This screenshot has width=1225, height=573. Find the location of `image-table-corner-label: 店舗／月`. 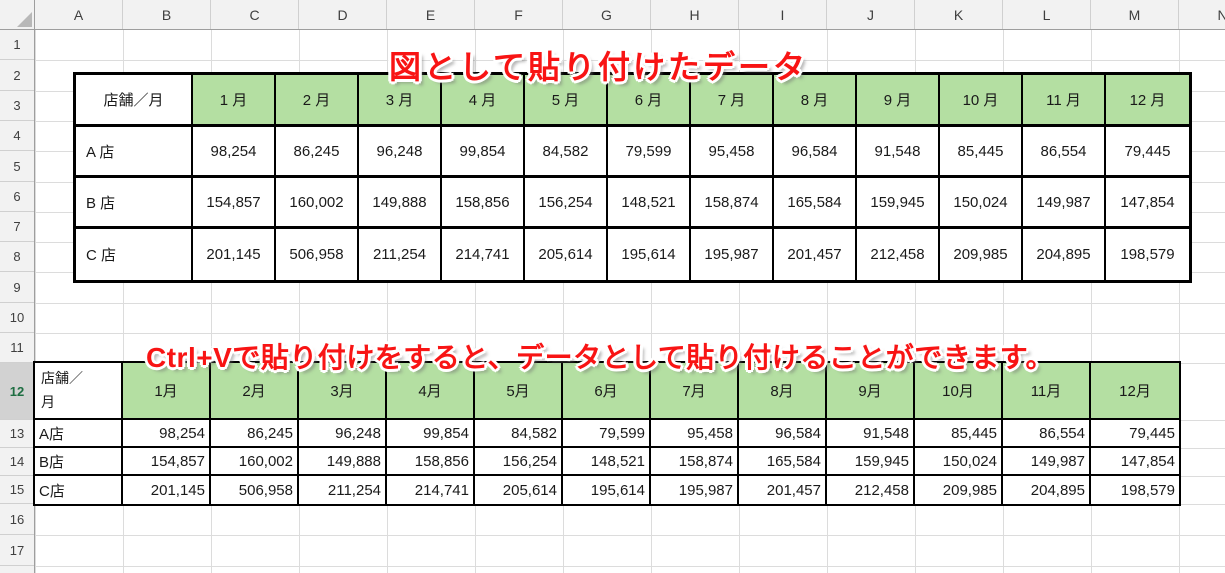

image-table-corner-label: 店舗／月 is located at coordinates (134, 101).